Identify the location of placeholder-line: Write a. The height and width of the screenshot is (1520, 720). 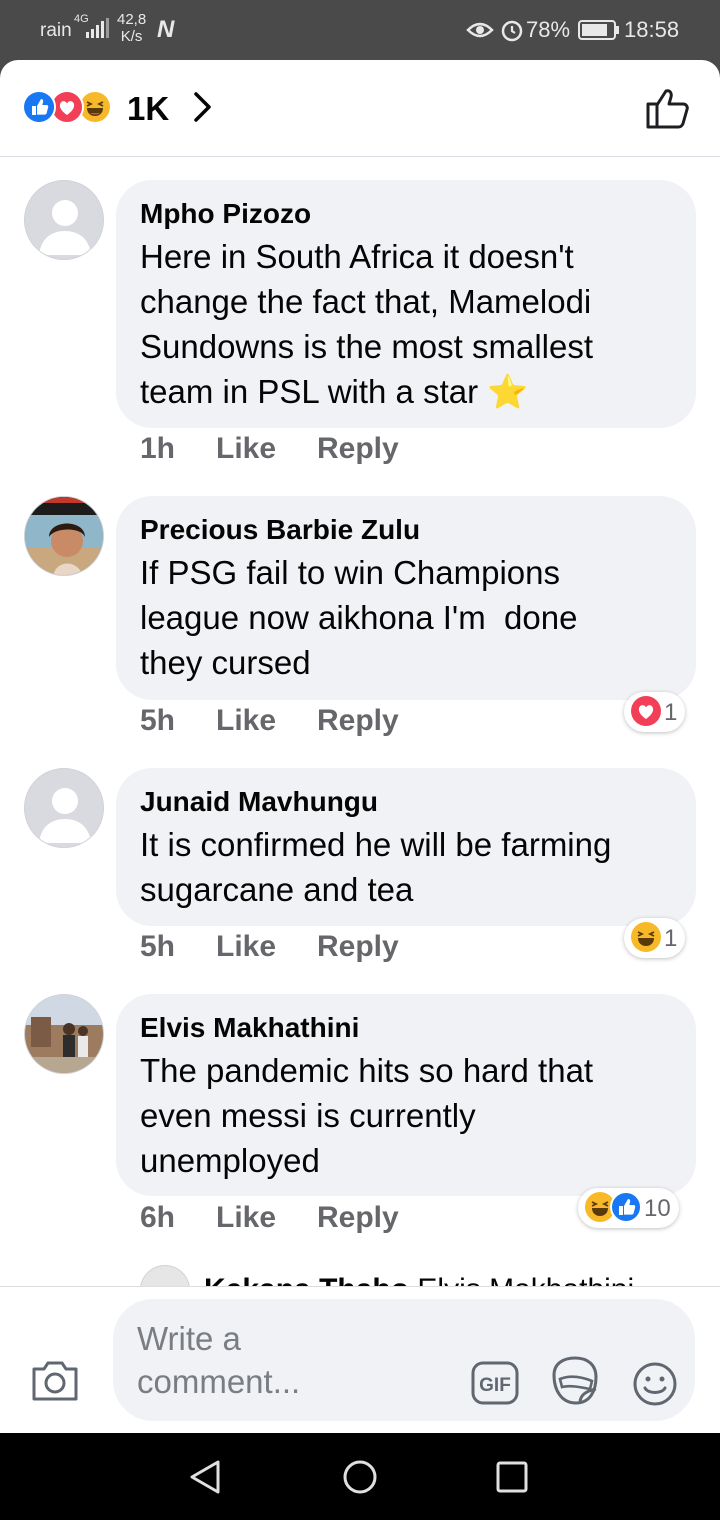
(189, 1338).